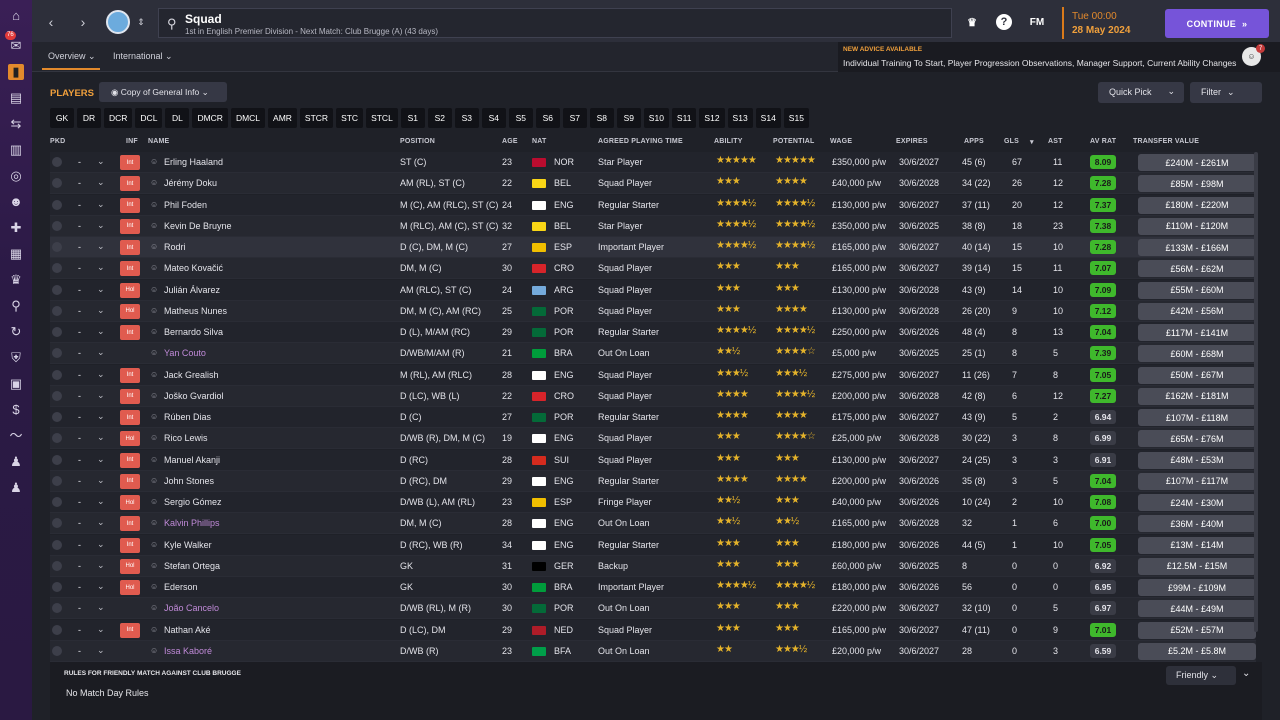  Describe the element at coordinates (1055, 141) in the screenshot. I see `col-ast: AST` at that location.